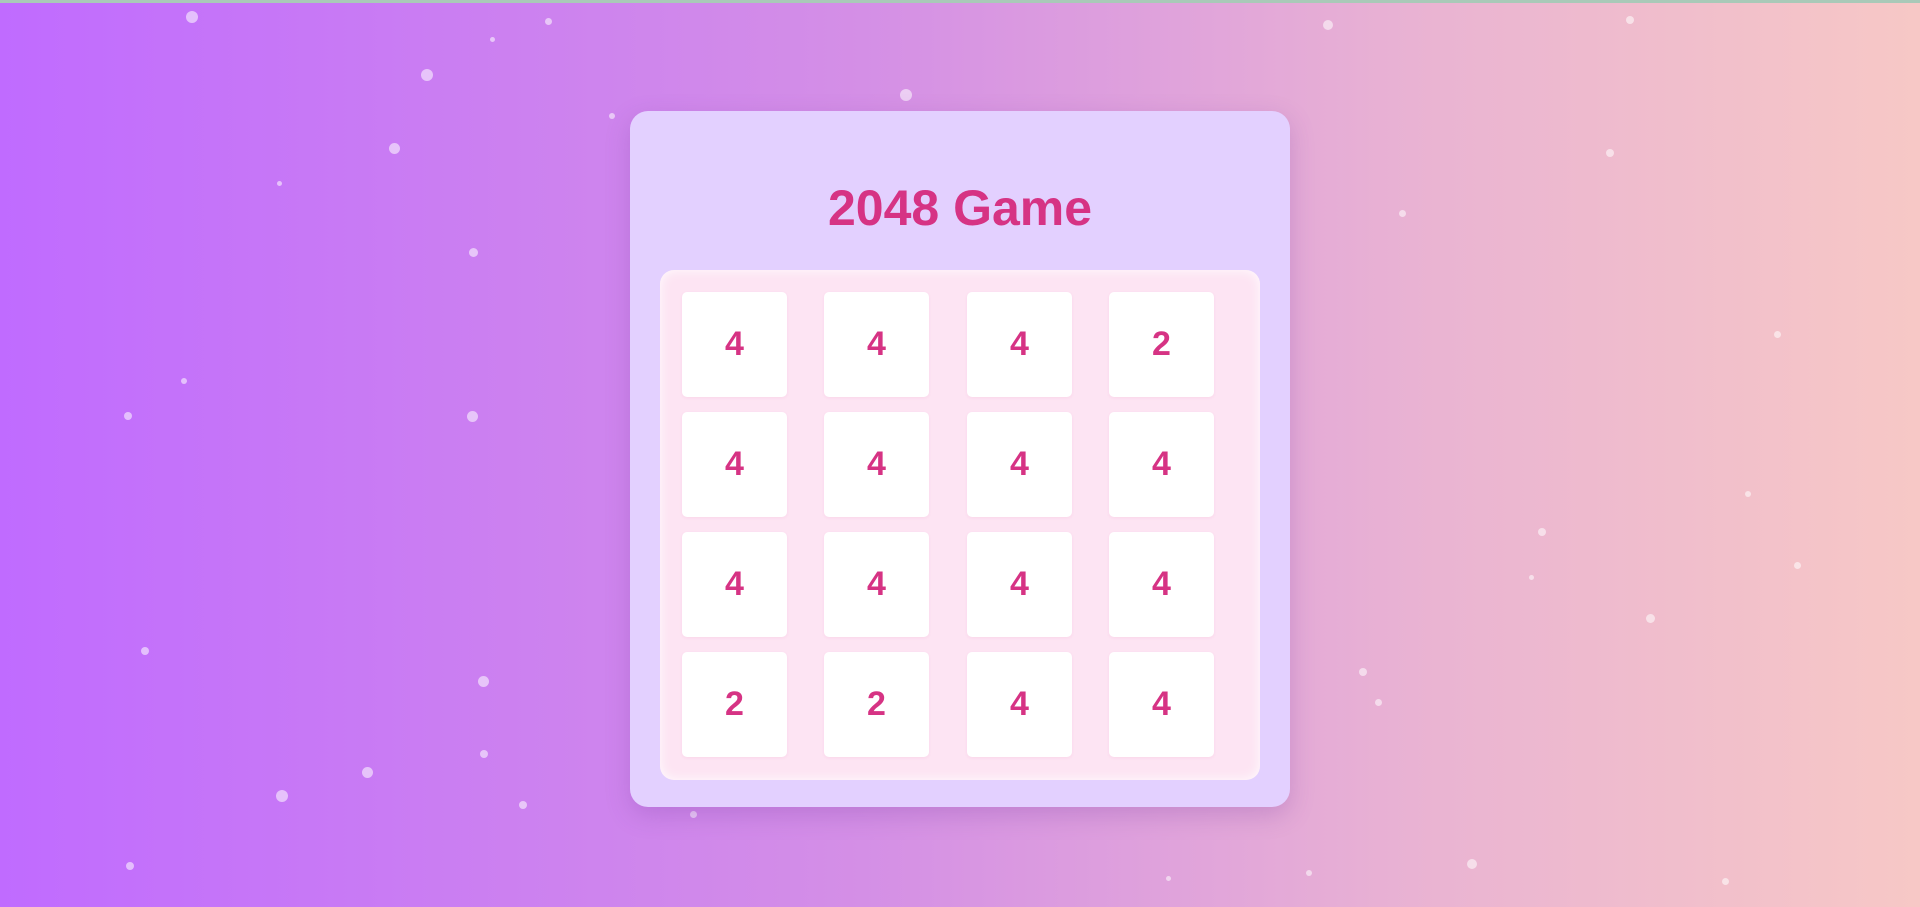 The height and width of the screenshot is (907, 1920). Describe the element at coordinates (734, 704) in the screenshot. I see `tile-r4-c1: 2` at that location.